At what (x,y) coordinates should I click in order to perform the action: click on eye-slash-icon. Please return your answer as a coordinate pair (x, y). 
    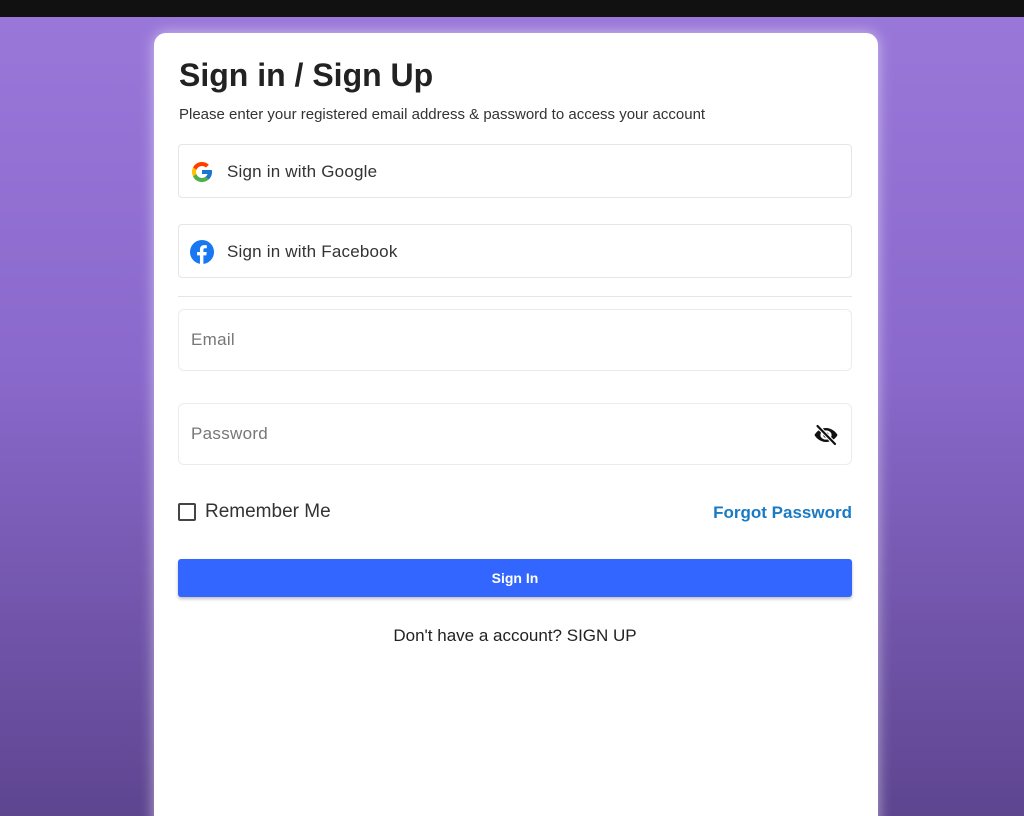
    Looking at the image, I should click on (826, 435).